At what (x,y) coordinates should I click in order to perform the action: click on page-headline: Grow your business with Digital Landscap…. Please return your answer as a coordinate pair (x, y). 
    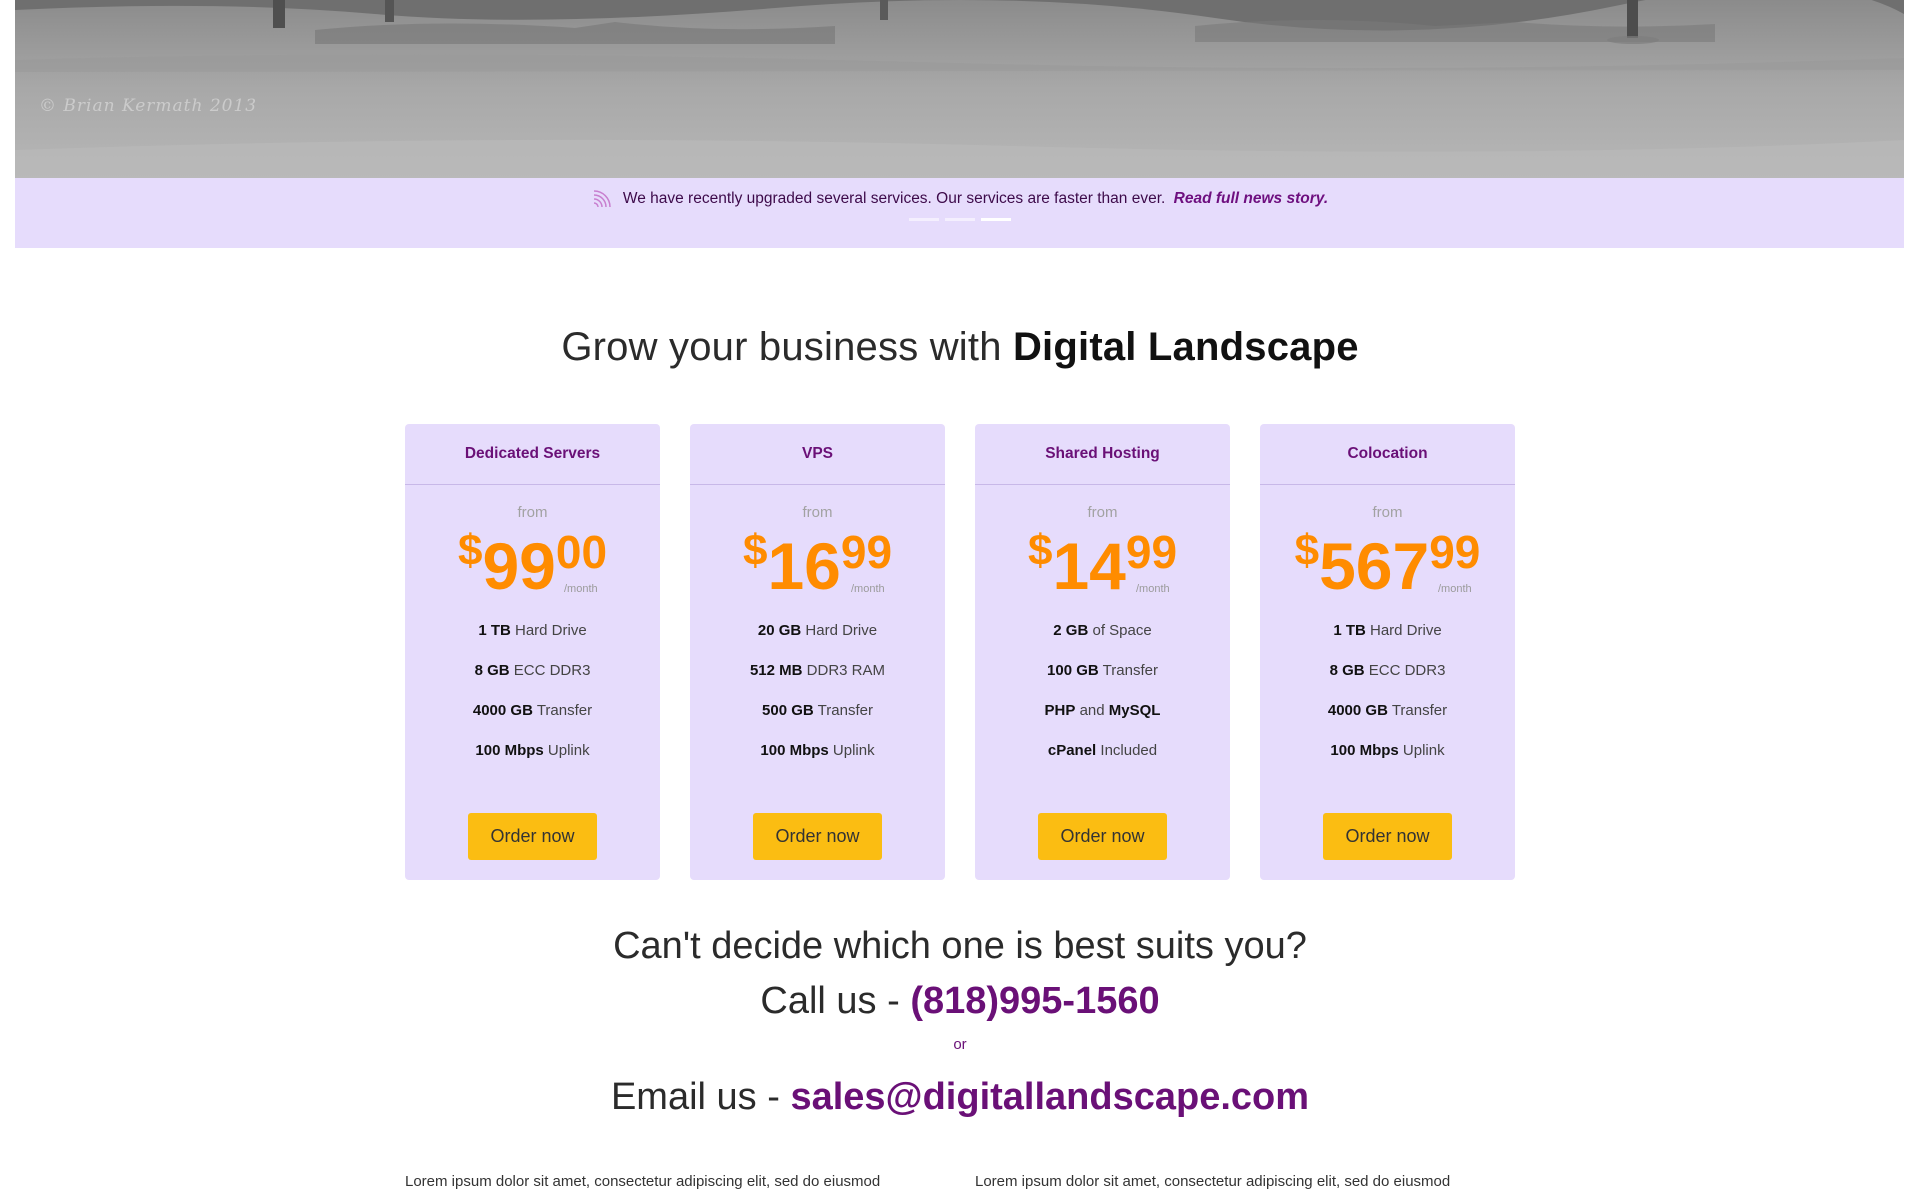
    Looking at the image, I should click on (960, 347).